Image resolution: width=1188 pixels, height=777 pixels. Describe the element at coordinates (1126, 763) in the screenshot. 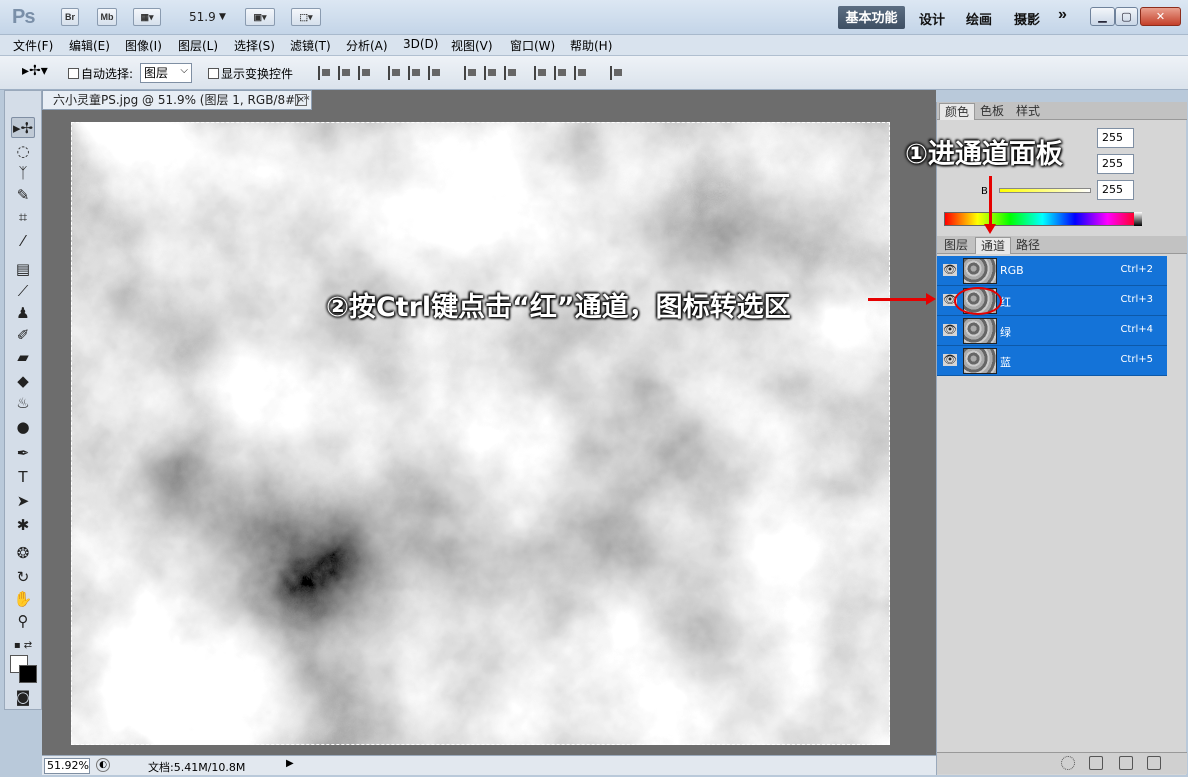

I see `new-channel-icon` at that location.